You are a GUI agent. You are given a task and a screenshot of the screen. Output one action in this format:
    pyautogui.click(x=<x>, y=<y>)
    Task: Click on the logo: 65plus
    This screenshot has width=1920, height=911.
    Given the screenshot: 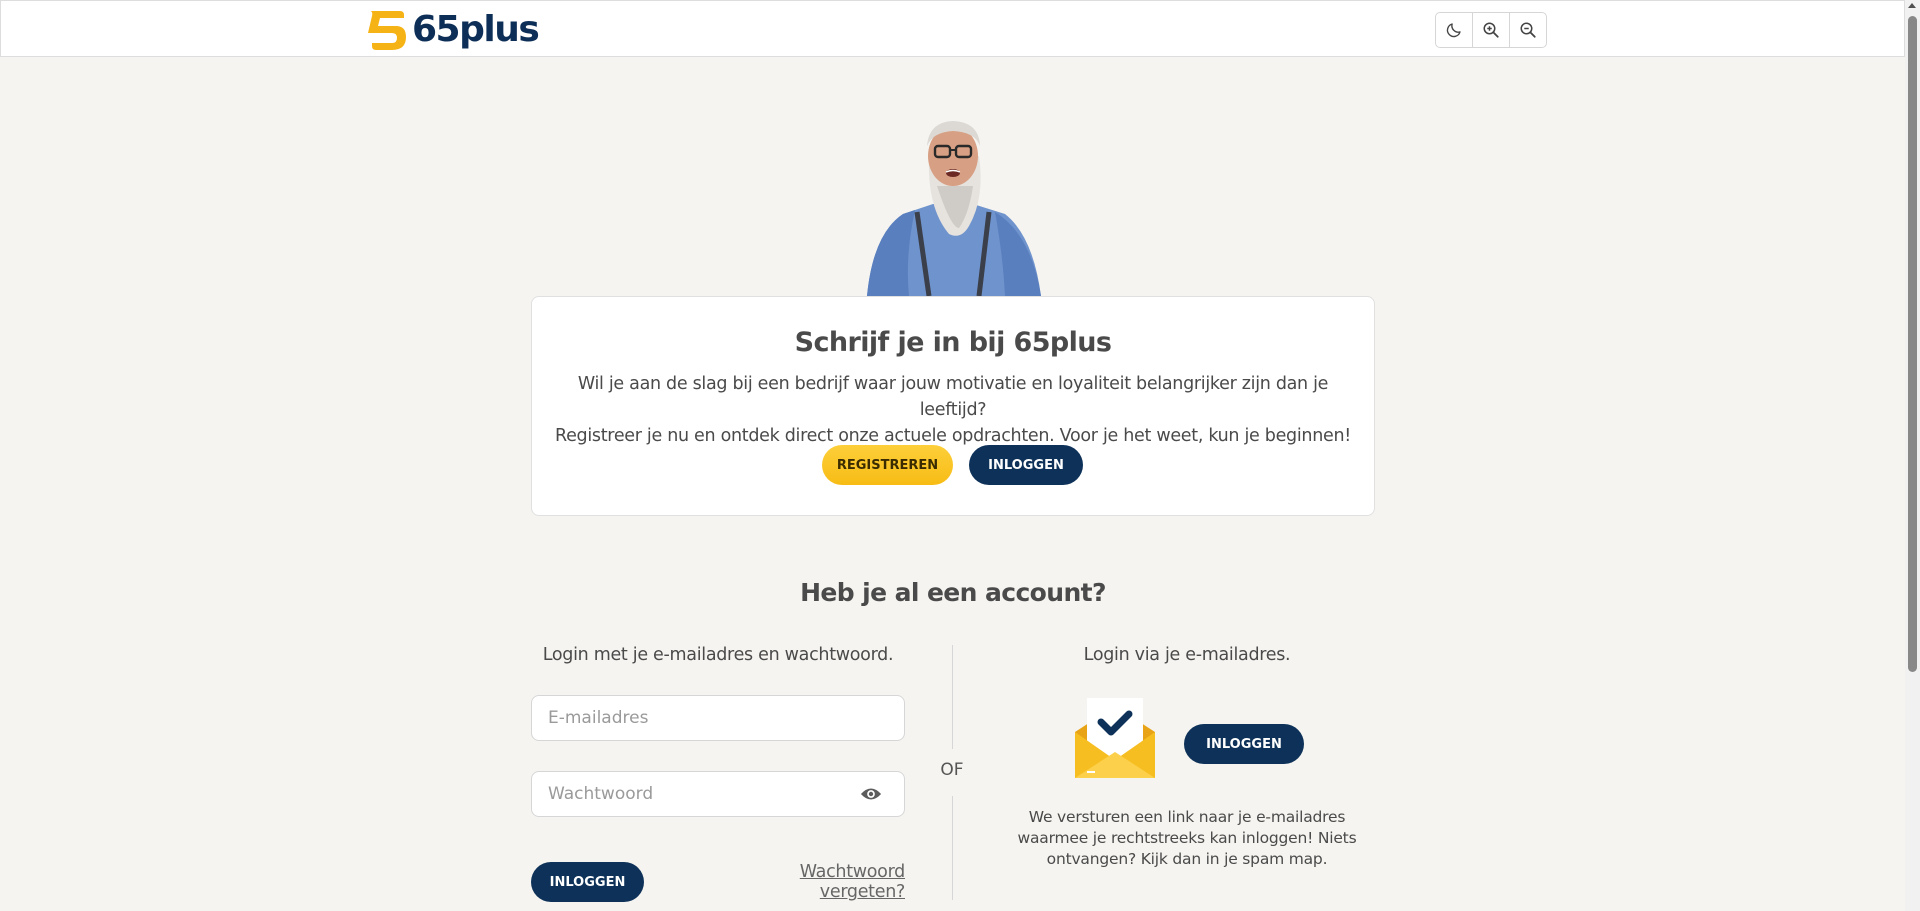 What is the action you would take?
    pyautogui.click(x=453, y=30)
    